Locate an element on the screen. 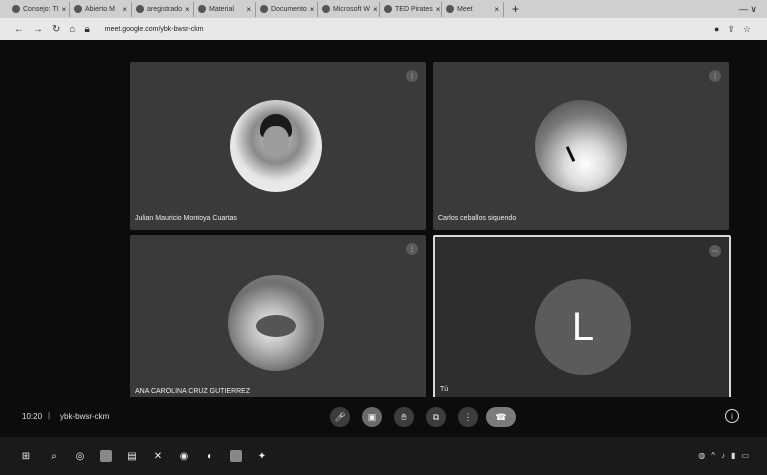  present-screen-icon: ⧉ is located at coordinates (436, 416).